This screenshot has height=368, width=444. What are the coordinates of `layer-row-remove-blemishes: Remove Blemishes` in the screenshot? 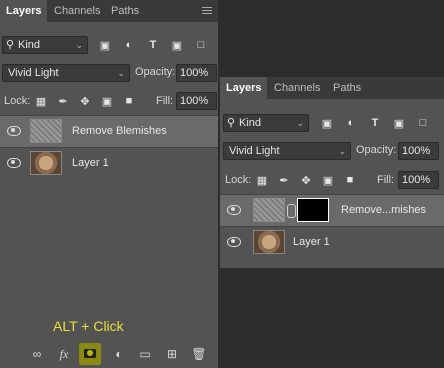 It's located at (109, 131).